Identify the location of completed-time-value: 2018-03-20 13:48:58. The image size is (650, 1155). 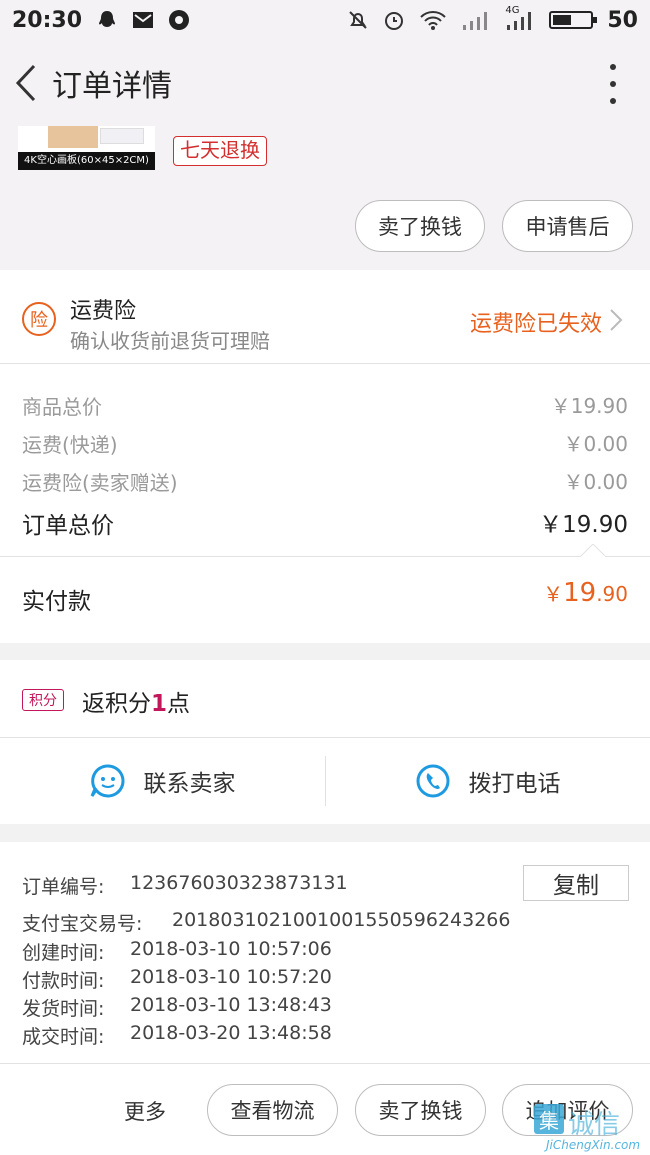
(231, 1033).